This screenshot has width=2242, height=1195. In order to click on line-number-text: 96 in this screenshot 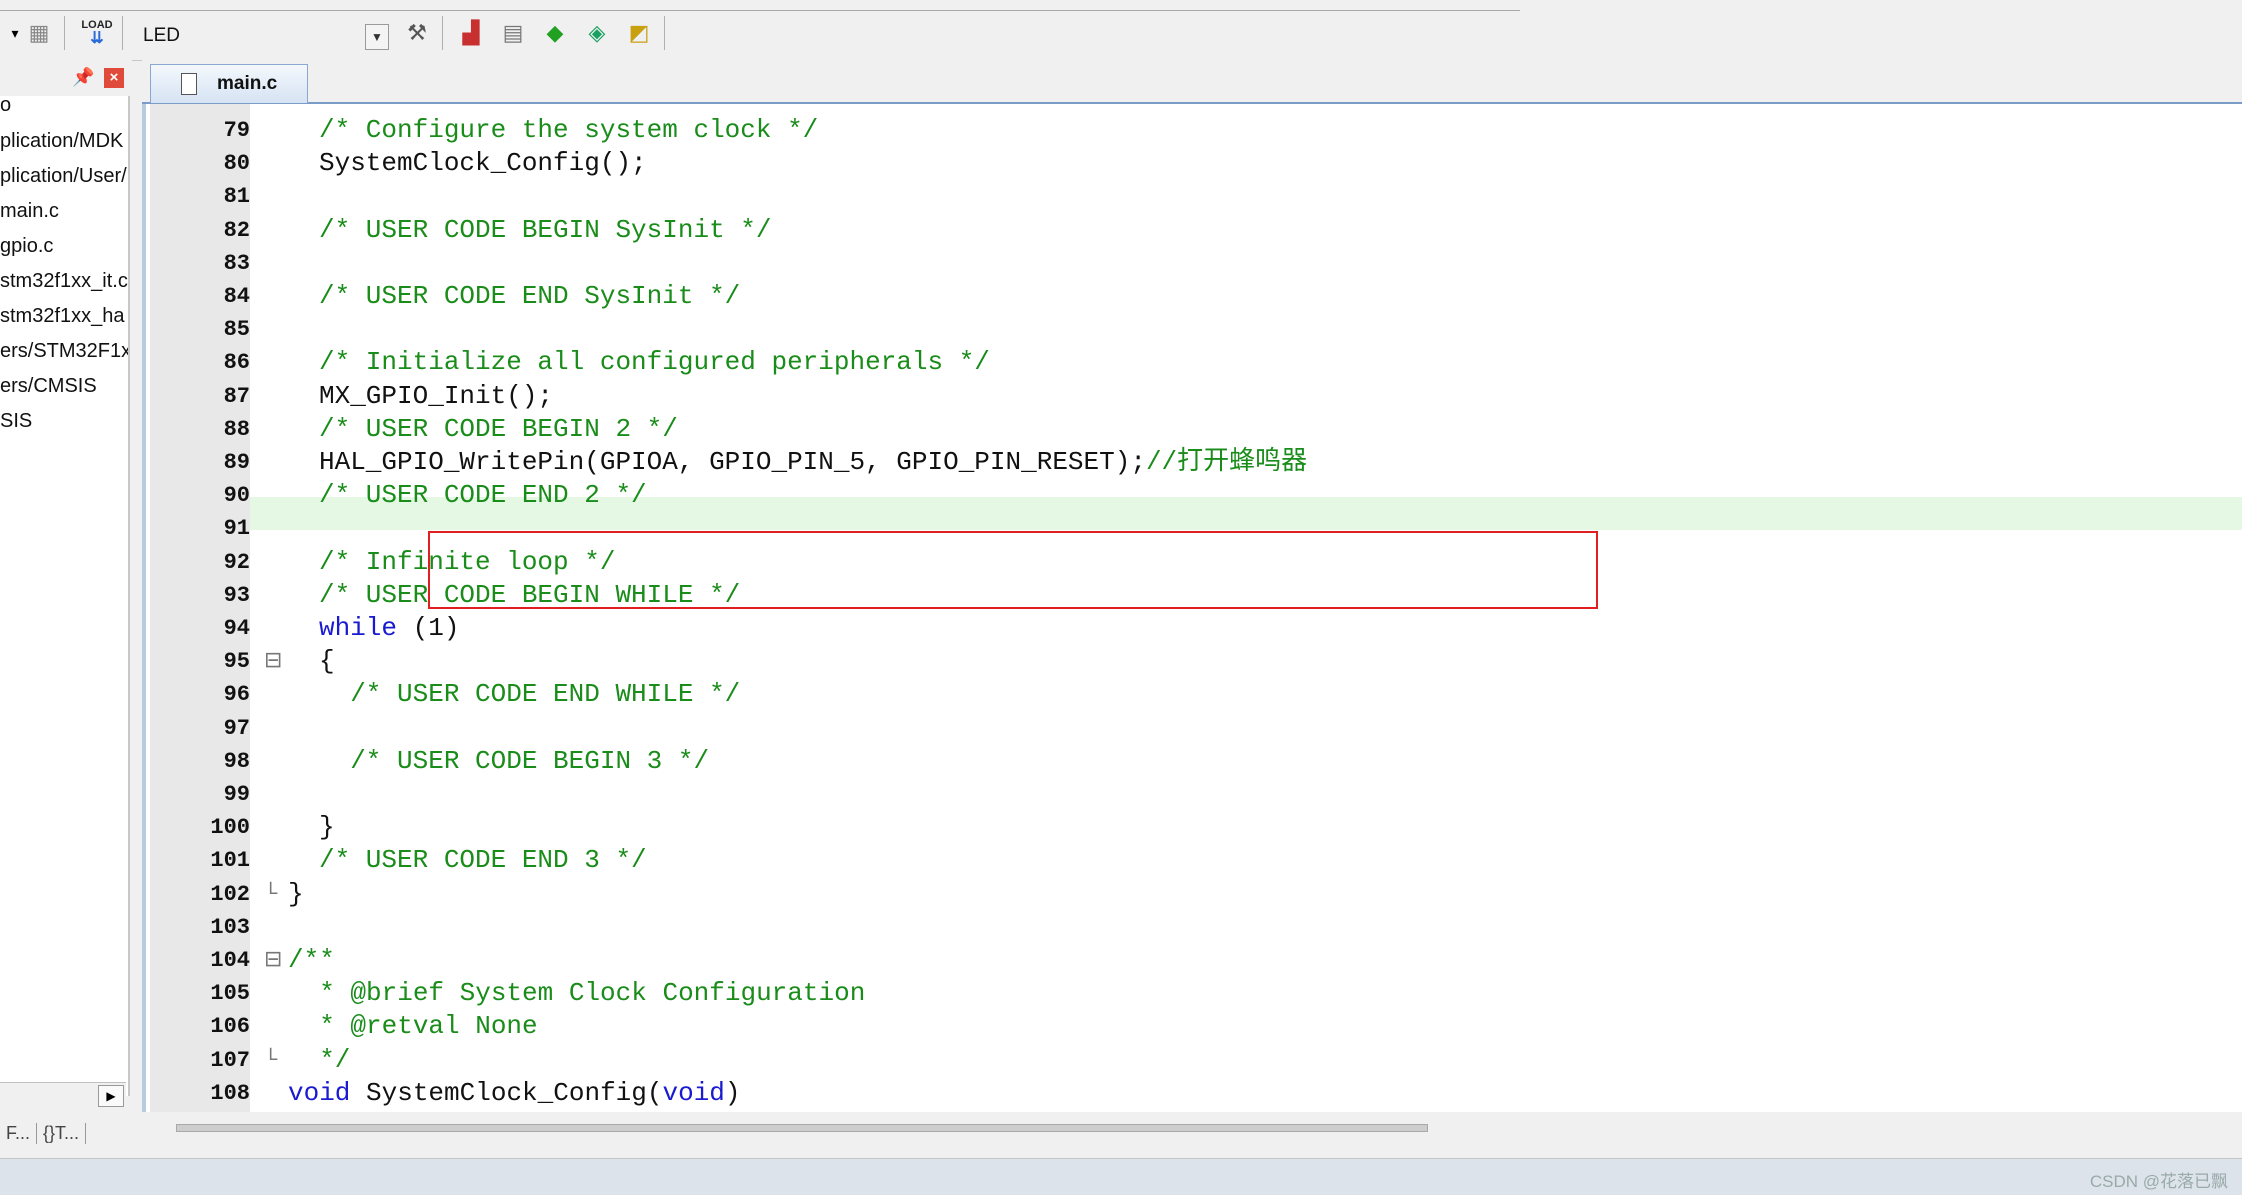, I will do `click(204, 694)`.